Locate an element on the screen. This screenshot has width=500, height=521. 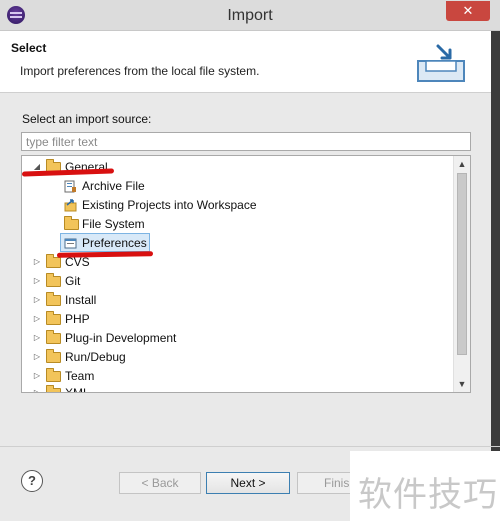
tree-item-run-debug: ▷ Run/Debug is located at coordinates (238, 357).